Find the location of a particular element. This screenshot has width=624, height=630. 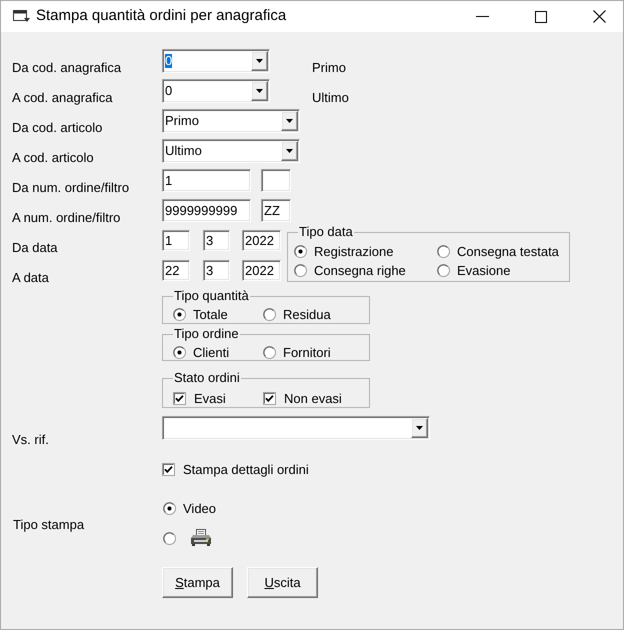

combo-box is located at coordinates (296, 428).